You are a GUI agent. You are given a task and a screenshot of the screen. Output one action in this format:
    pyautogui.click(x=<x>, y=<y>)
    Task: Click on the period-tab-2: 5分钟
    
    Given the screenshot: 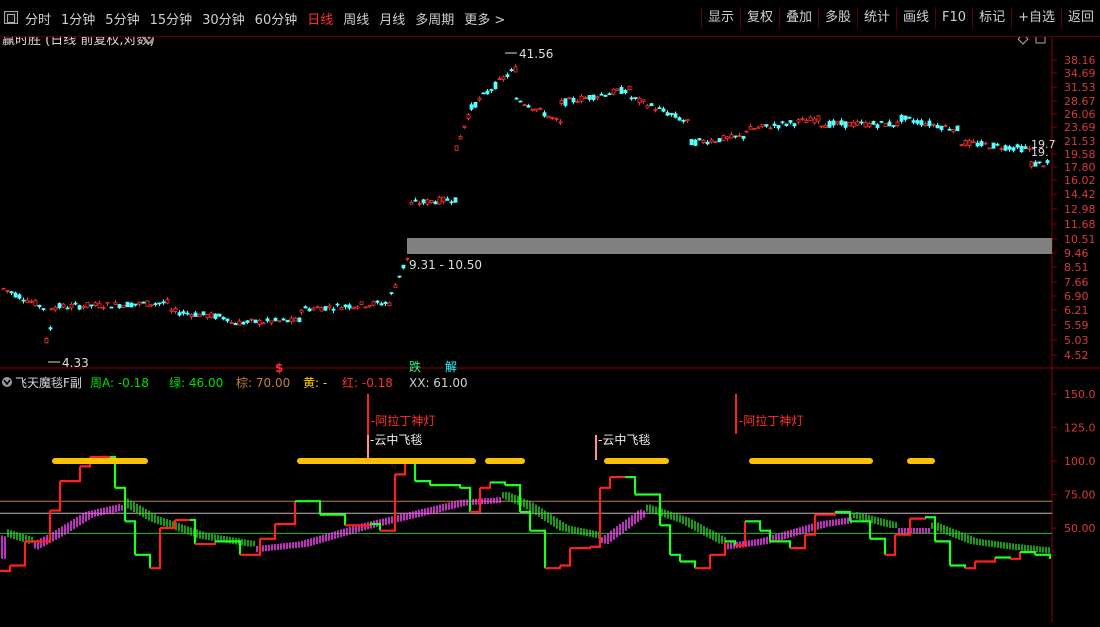 What is the action you would take?
    pyautogui.click(x=122, y=18)
    